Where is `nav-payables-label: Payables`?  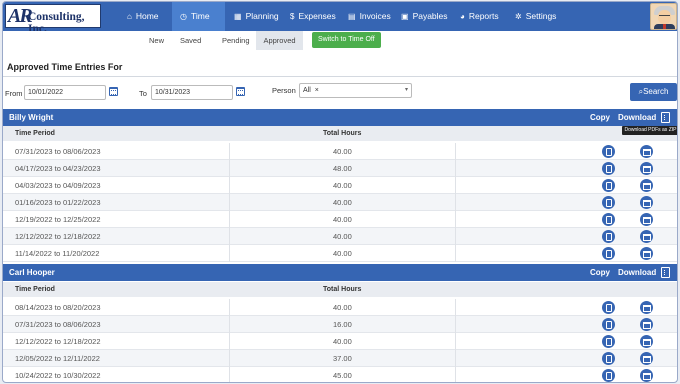 nav-payables-label: Payables is located at coordinates (430, 16).